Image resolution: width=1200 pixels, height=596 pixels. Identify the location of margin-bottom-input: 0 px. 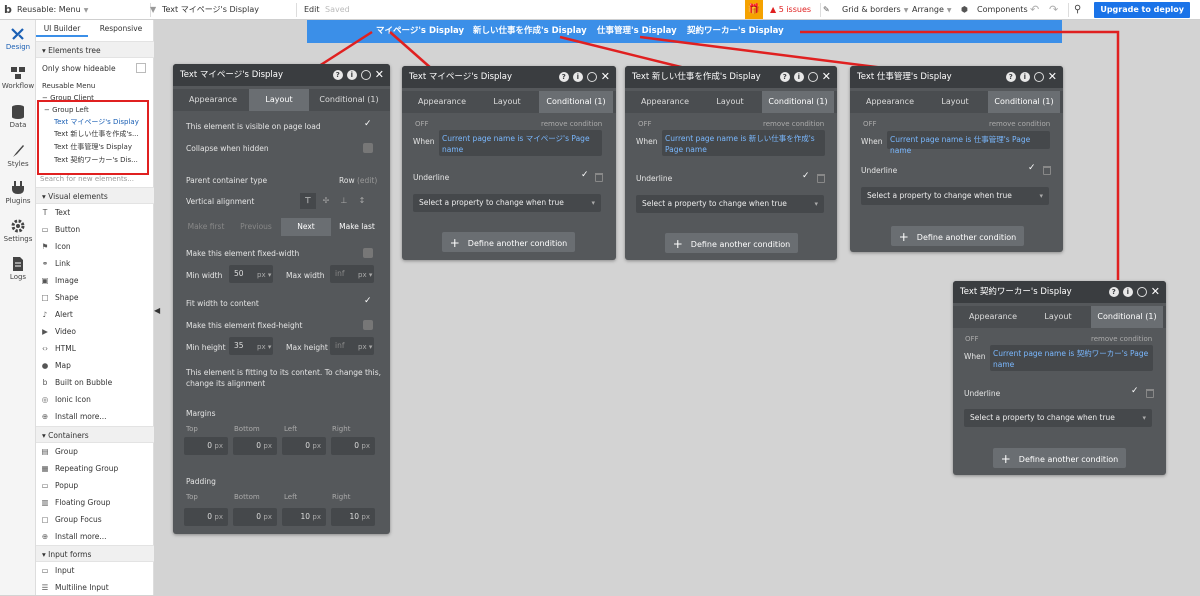
(255, 446).